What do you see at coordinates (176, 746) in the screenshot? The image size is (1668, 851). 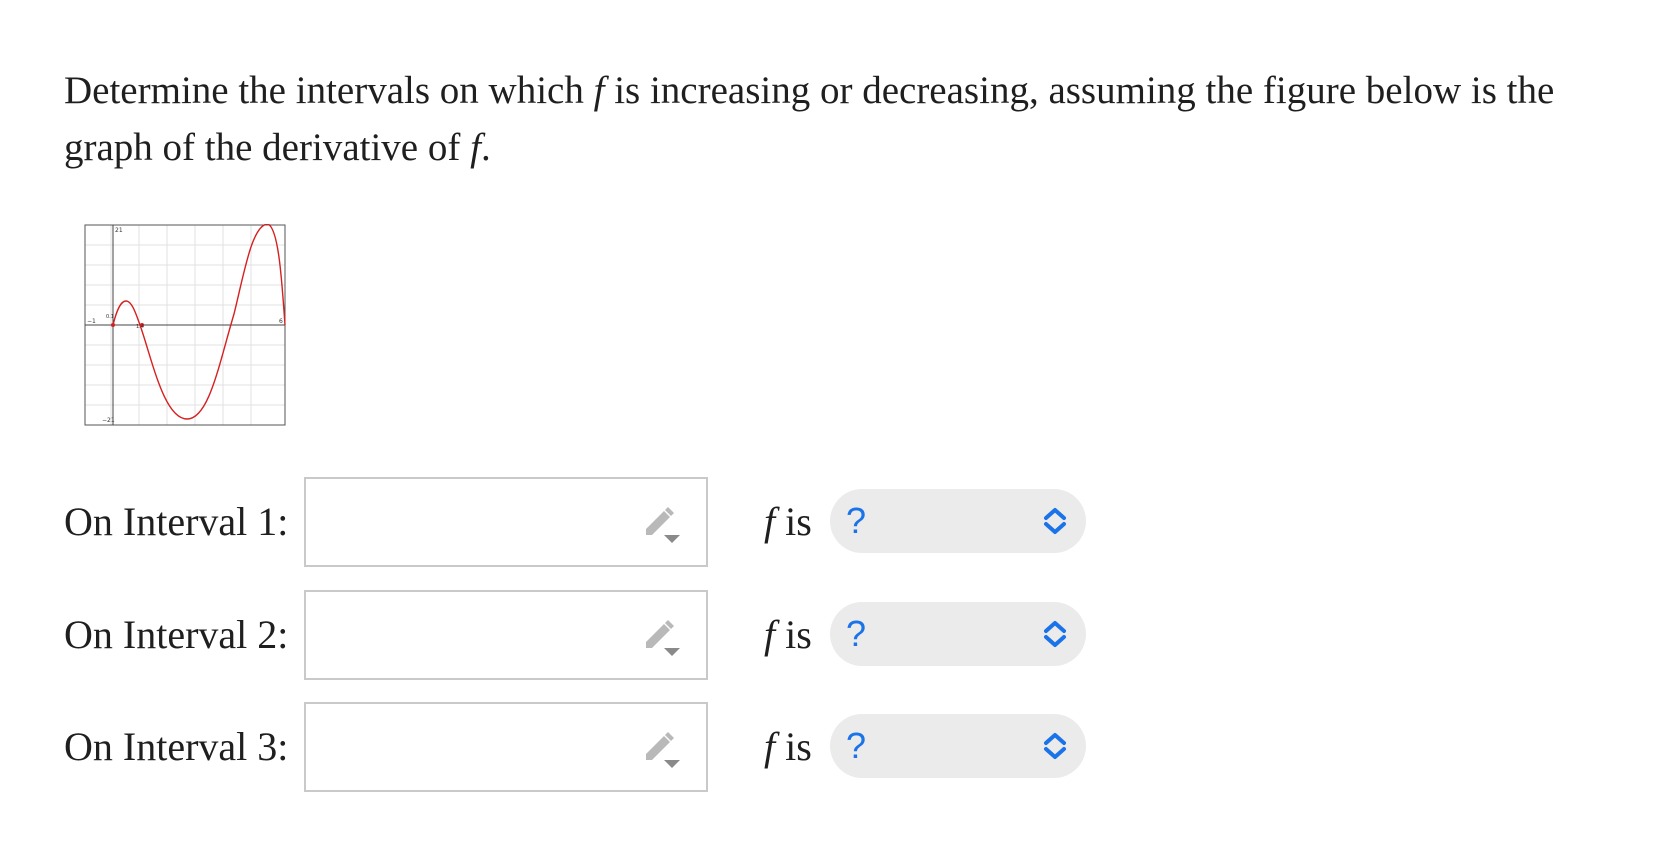 I see `interval-label-3: On Interval 3:` at bounding box center [176, 746].